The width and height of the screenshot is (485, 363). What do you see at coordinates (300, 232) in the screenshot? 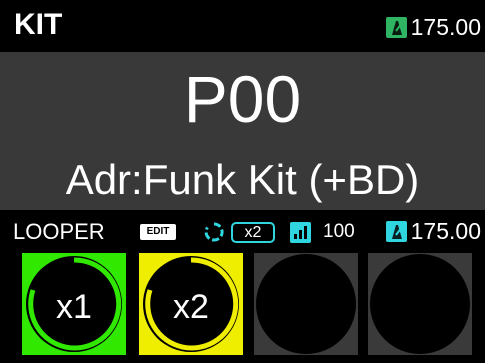
I see `level-icon` at bounding box center [300, 232].